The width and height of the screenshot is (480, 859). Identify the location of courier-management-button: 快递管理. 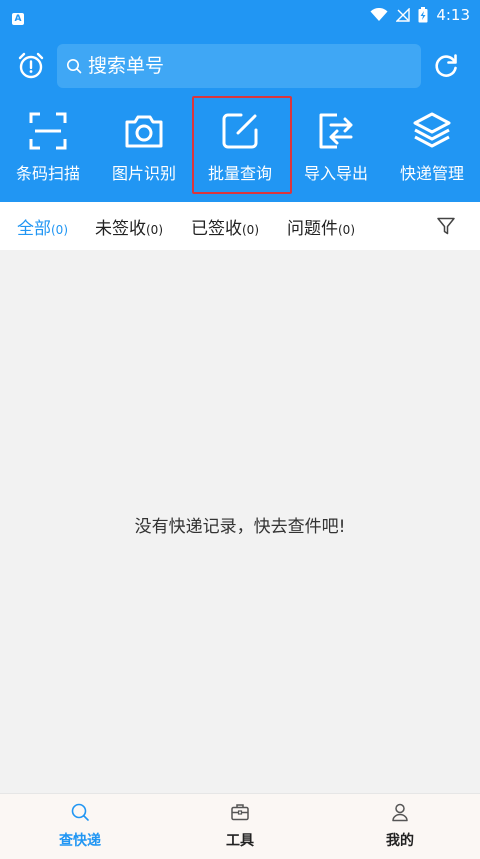
(432, 153).